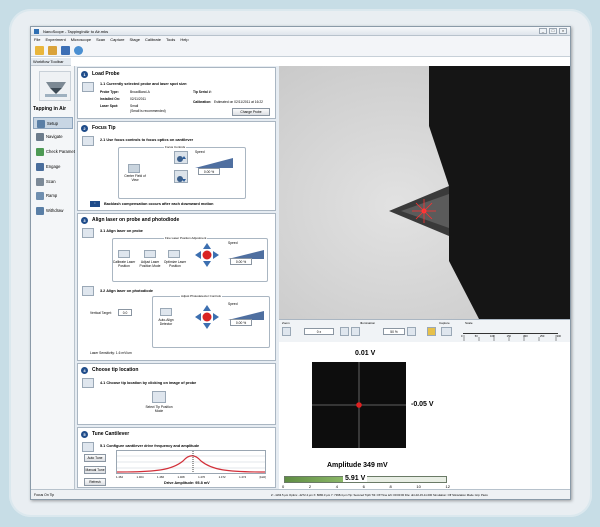  I want to click on sidebar-item-check-parameters: Check Parameters, so click(57, 152).